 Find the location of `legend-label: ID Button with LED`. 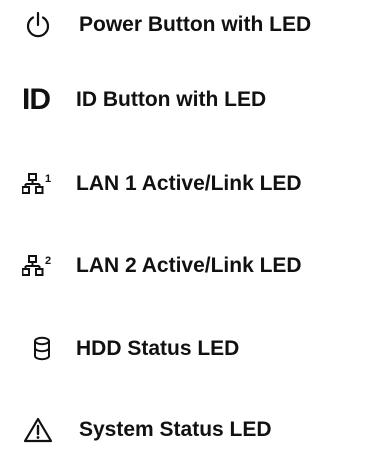

legend-label: ID Button with LED is located at coordinates (171, 99).